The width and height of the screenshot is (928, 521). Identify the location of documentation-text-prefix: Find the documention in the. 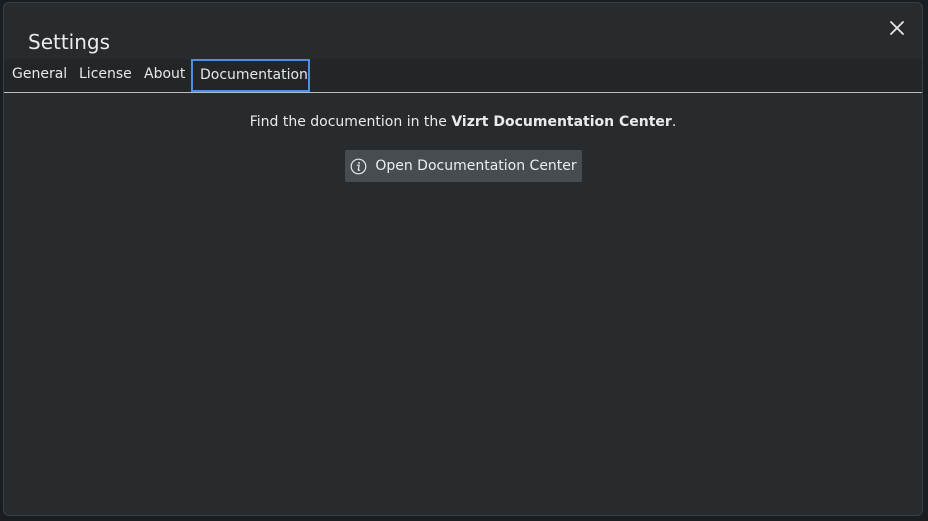
(350, 122).